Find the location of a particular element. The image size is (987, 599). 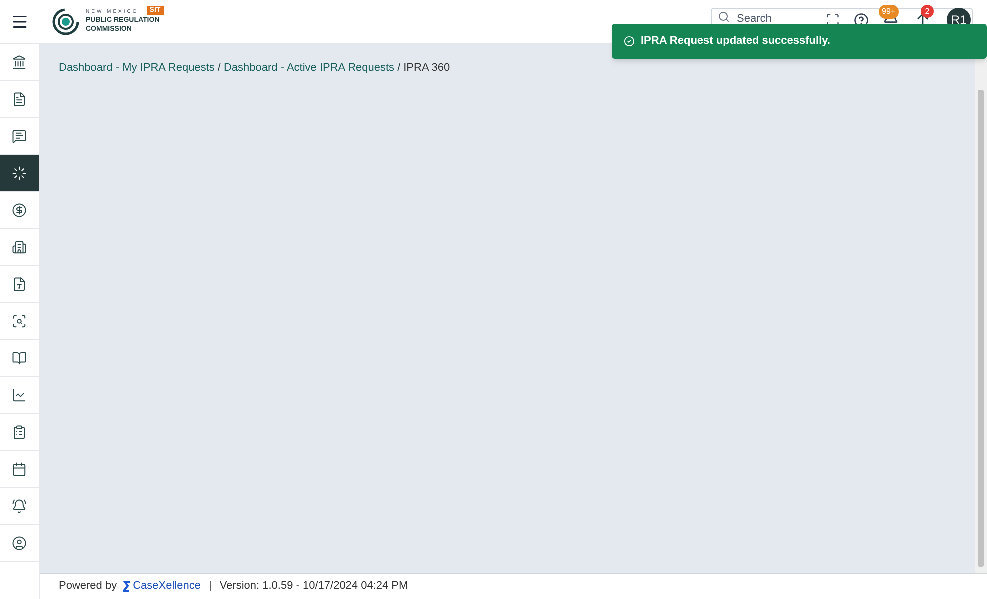

calendar-icon is located at coordinates (19, 469).